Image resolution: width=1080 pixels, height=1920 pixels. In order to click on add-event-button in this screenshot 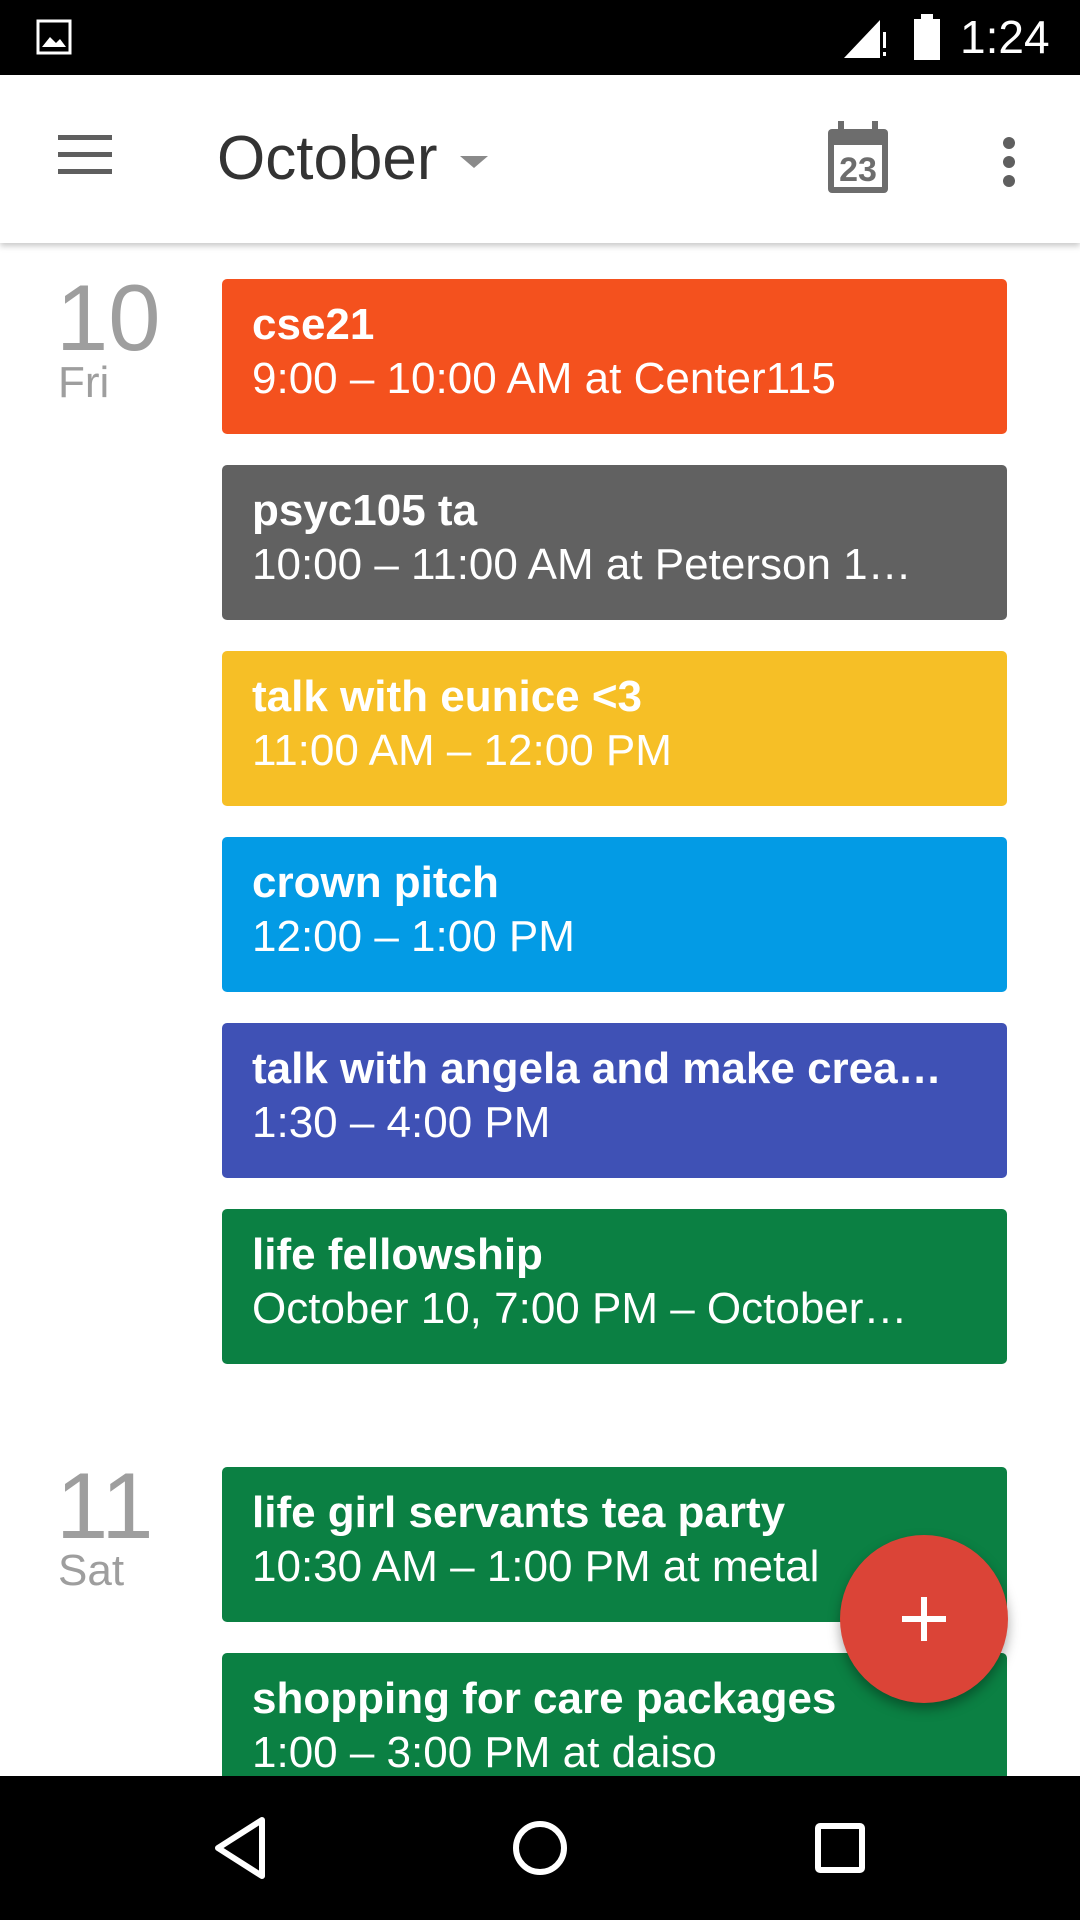, I will do `click(924, 1619)`.